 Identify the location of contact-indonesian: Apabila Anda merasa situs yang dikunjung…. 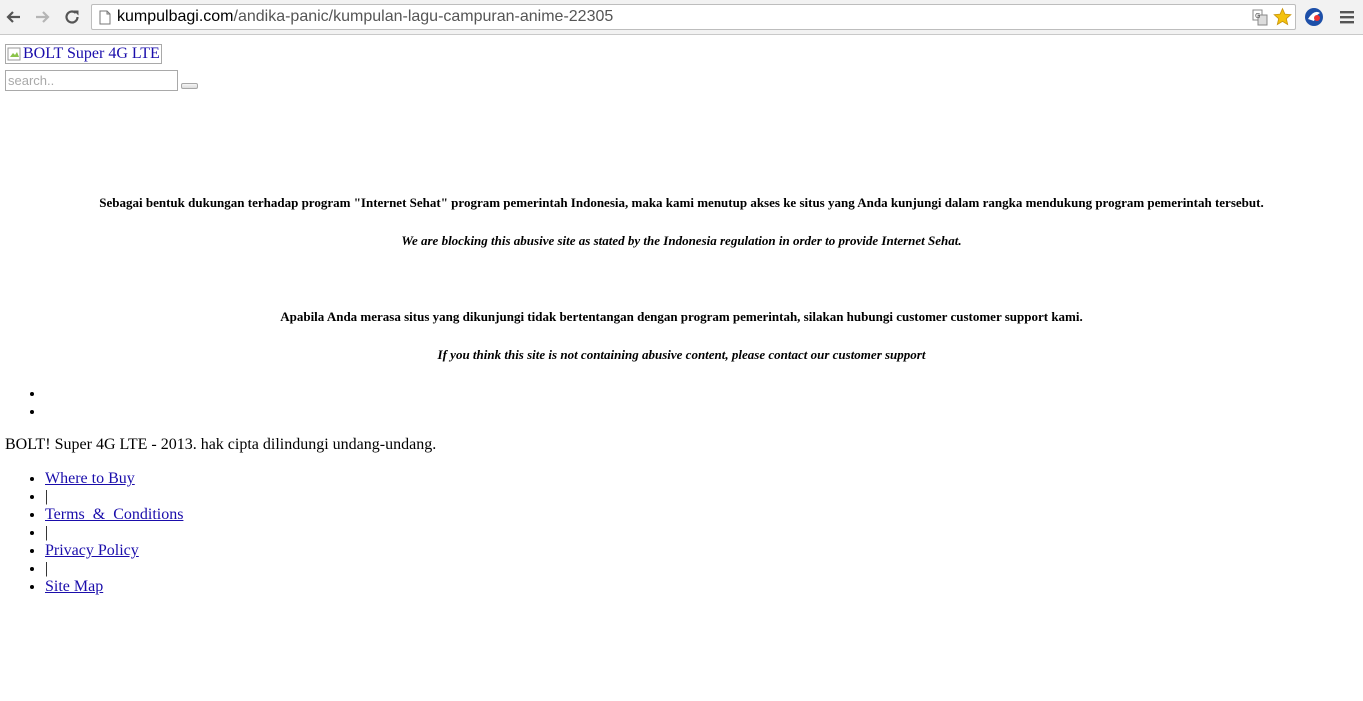
(681, 316).